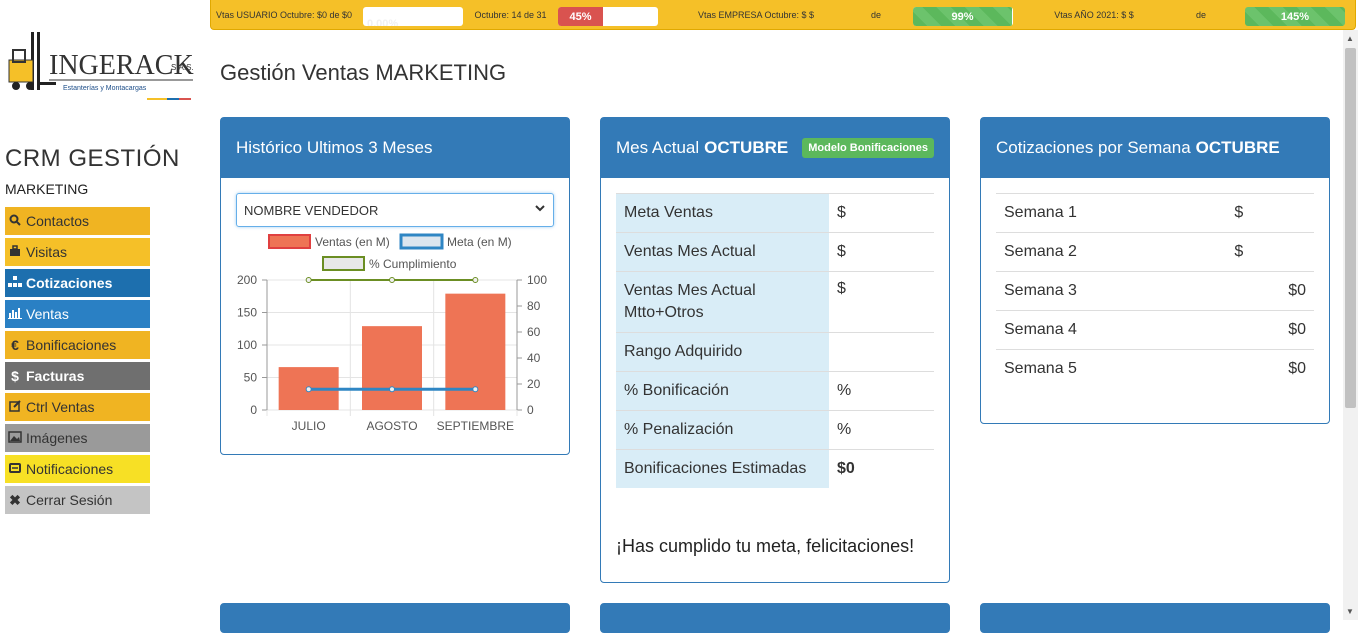 The height and width of the screenshot is (633, 1361). Describe the element at coordinates (15, 407) in the screenshot. I see `edit-icon` at that location.